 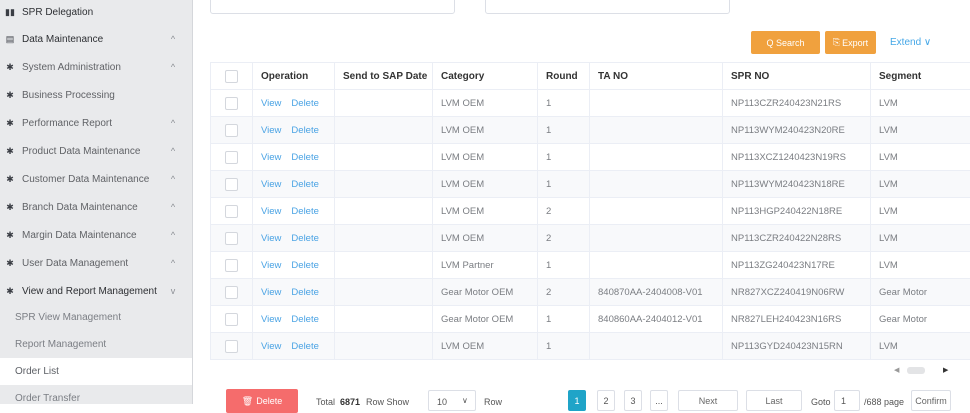 What do you see at coordinates (606, 400) in the screenshot?
I see `page-2-button: 2` at bounding box center [606, 400].